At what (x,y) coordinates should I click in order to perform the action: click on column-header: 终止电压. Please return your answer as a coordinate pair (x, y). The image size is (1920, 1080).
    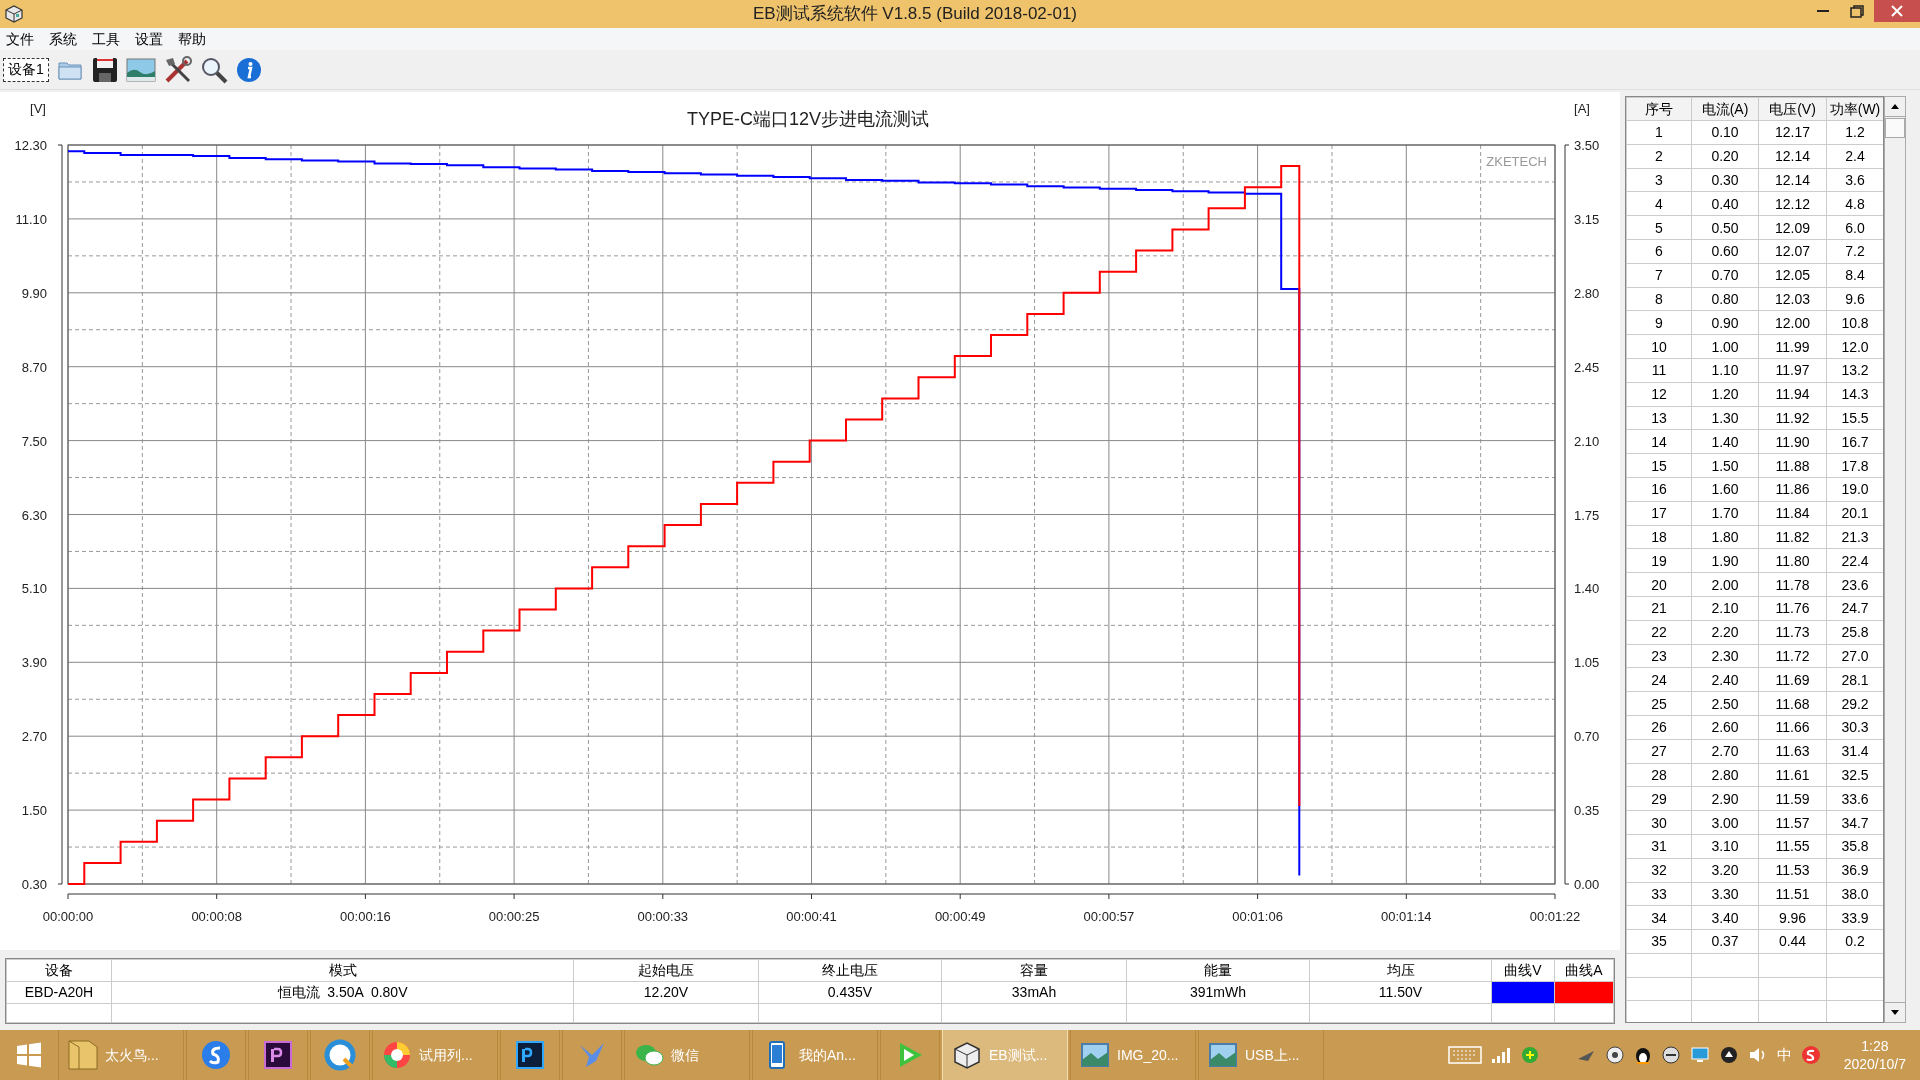
    Looking at the image, I should click on (850, 970).